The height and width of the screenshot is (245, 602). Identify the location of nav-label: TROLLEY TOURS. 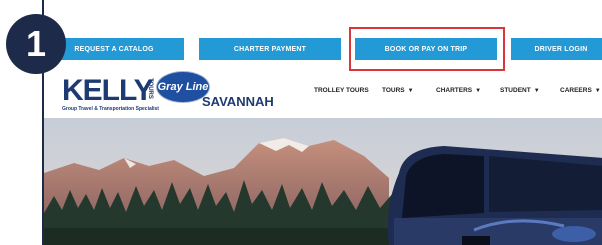
(341, 90).